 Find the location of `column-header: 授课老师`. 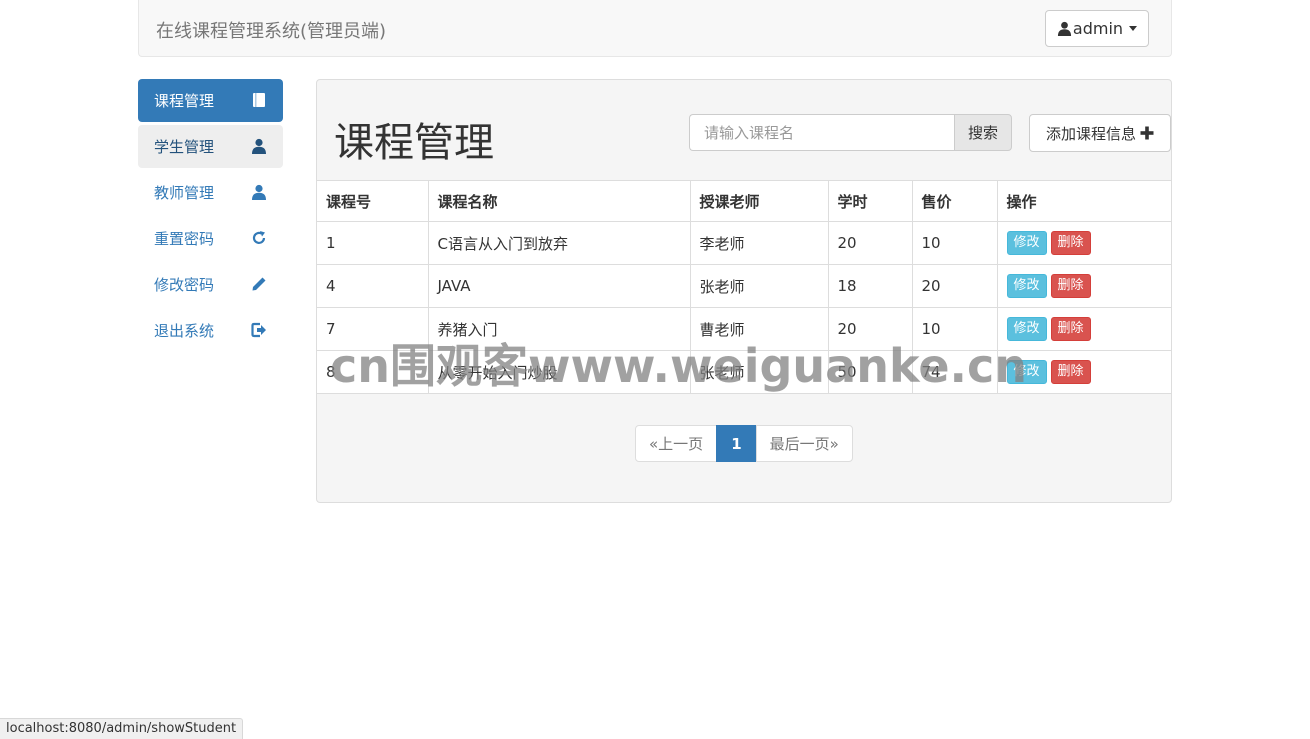

column-header: 授课老师 is located at coordinates (758, 201).